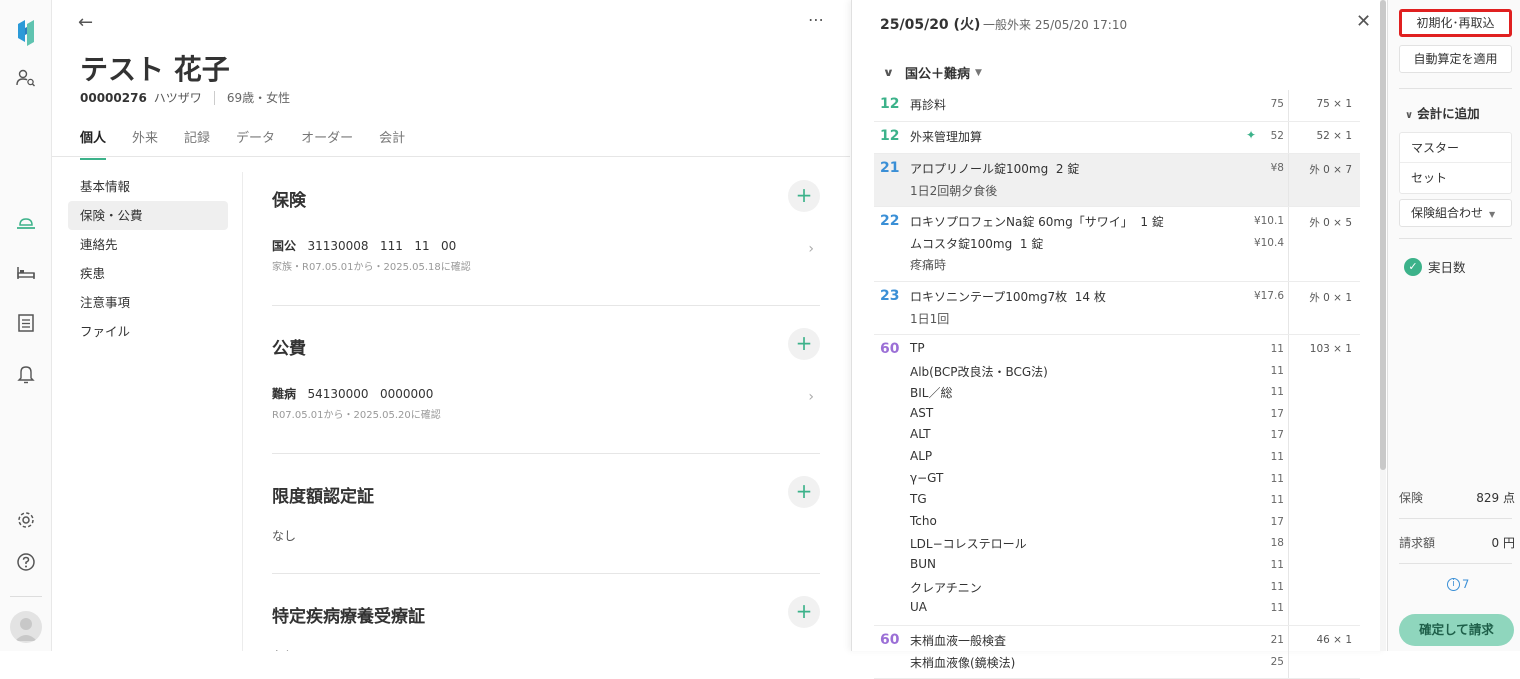 This screenshot has height=679, width=1520. Describe the element at coordinates (930, 318) in the screenshot. I see `item-usage: 1日1回` at that location.